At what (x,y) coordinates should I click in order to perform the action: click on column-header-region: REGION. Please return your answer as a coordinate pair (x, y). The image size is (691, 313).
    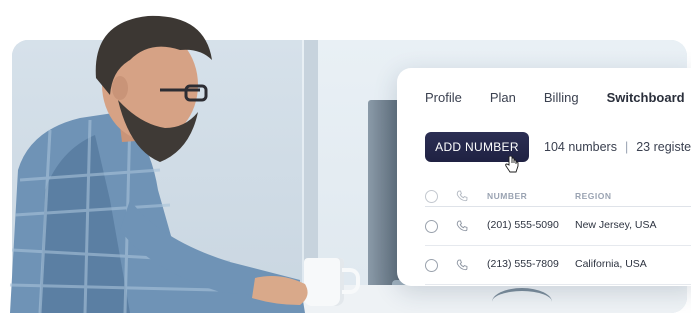
    Looking at the image, I should click on (593, 196).